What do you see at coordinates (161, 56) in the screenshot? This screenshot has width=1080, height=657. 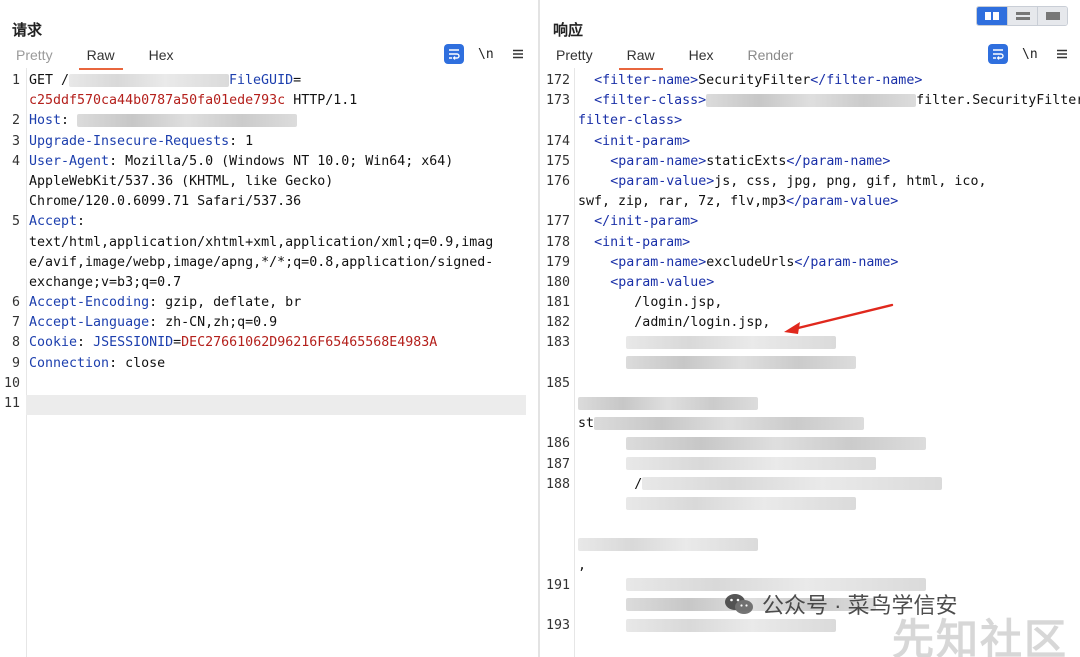 I see `request-tab-hex: Hex` at bounding box center [161, 56].